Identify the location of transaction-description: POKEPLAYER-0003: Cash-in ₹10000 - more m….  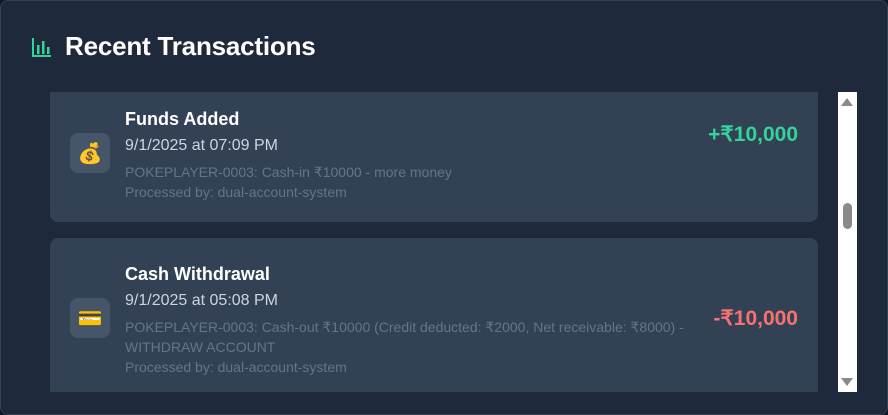
(288, 172).